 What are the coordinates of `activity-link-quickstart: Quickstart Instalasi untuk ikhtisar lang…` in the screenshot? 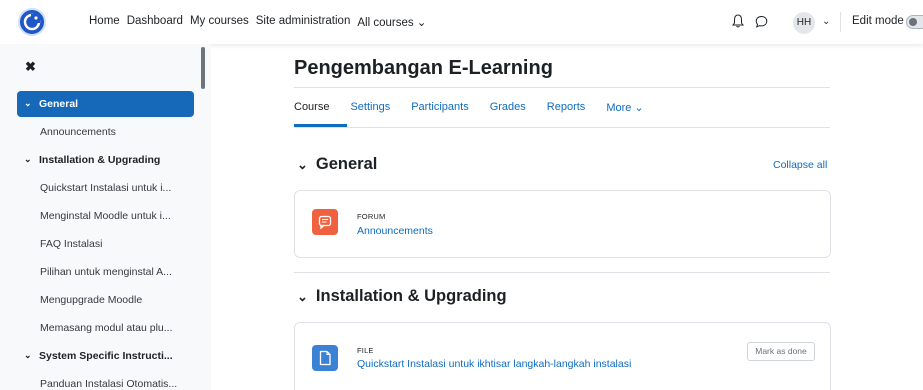 It's located at (494, 364).